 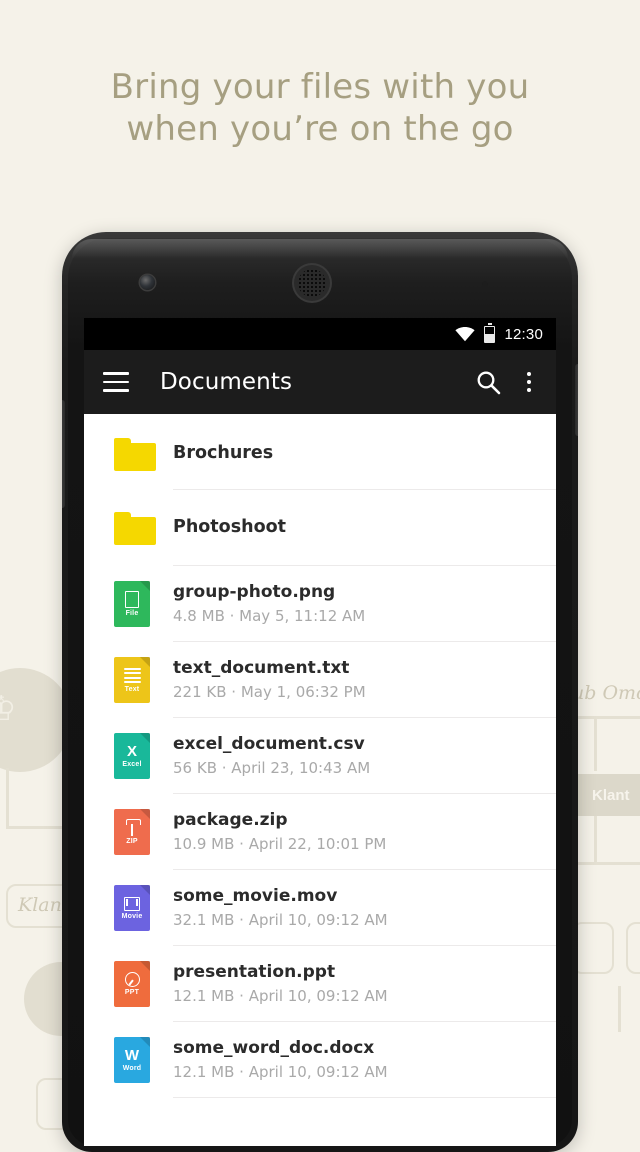 What do you see at coordinates (261, 668) in the screenshot?
I see `list-item-title: text_document.txt` at bounding box center [261, 668].